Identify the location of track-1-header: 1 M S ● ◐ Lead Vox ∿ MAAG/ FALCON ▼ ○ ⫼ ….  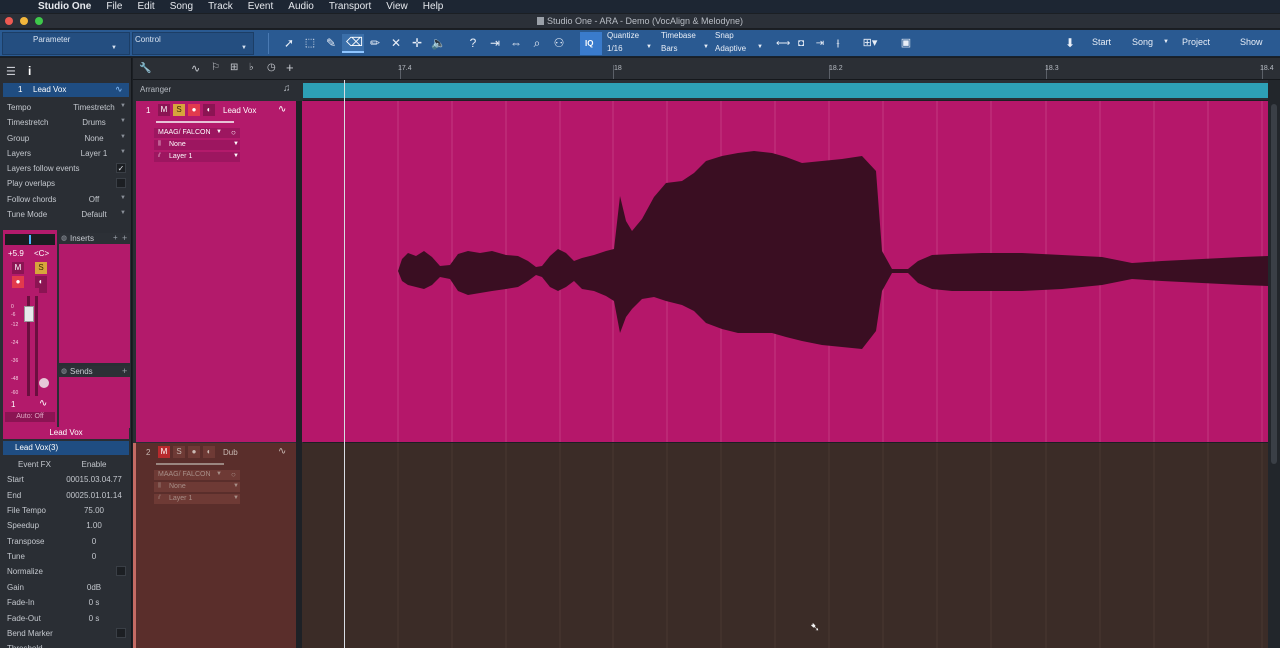
(216, 271).